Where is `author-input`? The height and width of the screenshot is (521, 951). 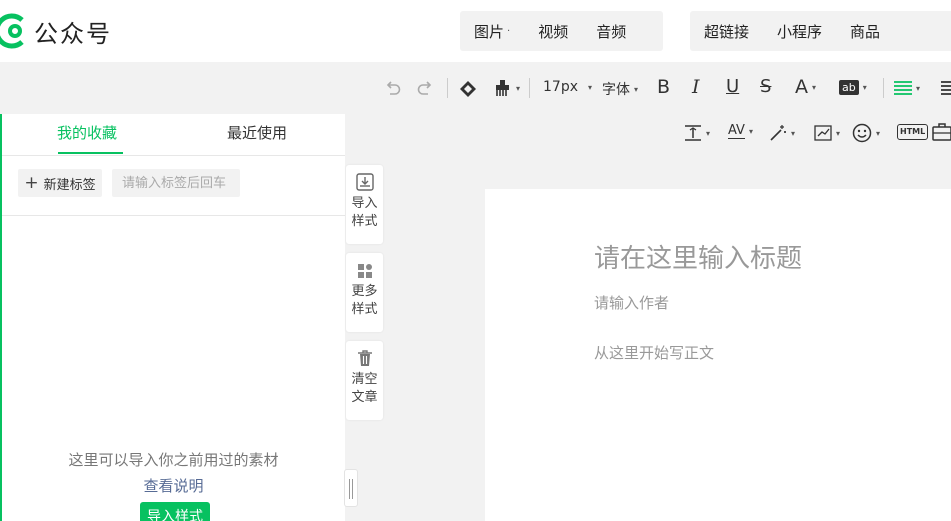 author-input is located at coordinates (744, 303).